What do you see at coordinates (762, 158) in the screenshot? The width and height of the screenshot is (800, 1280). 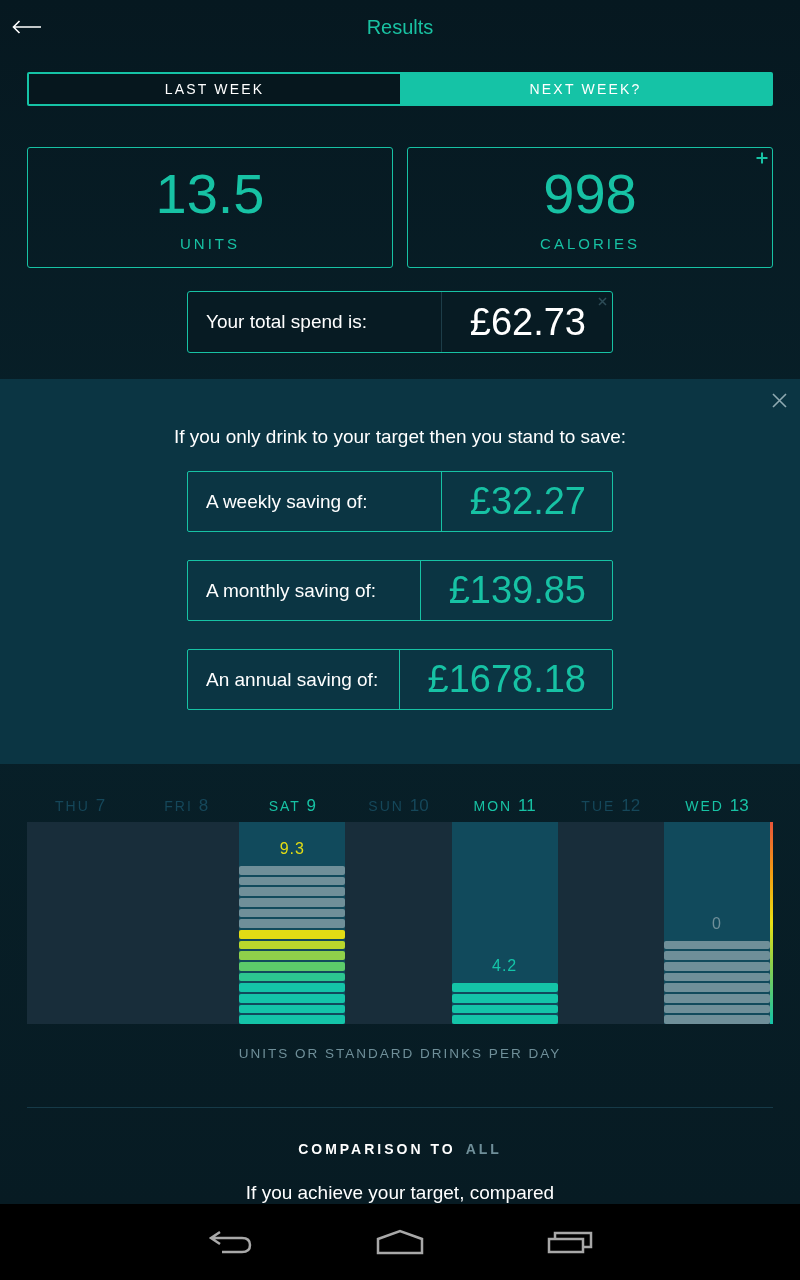 I see `plus-icon` at bounding box center [762, 158].